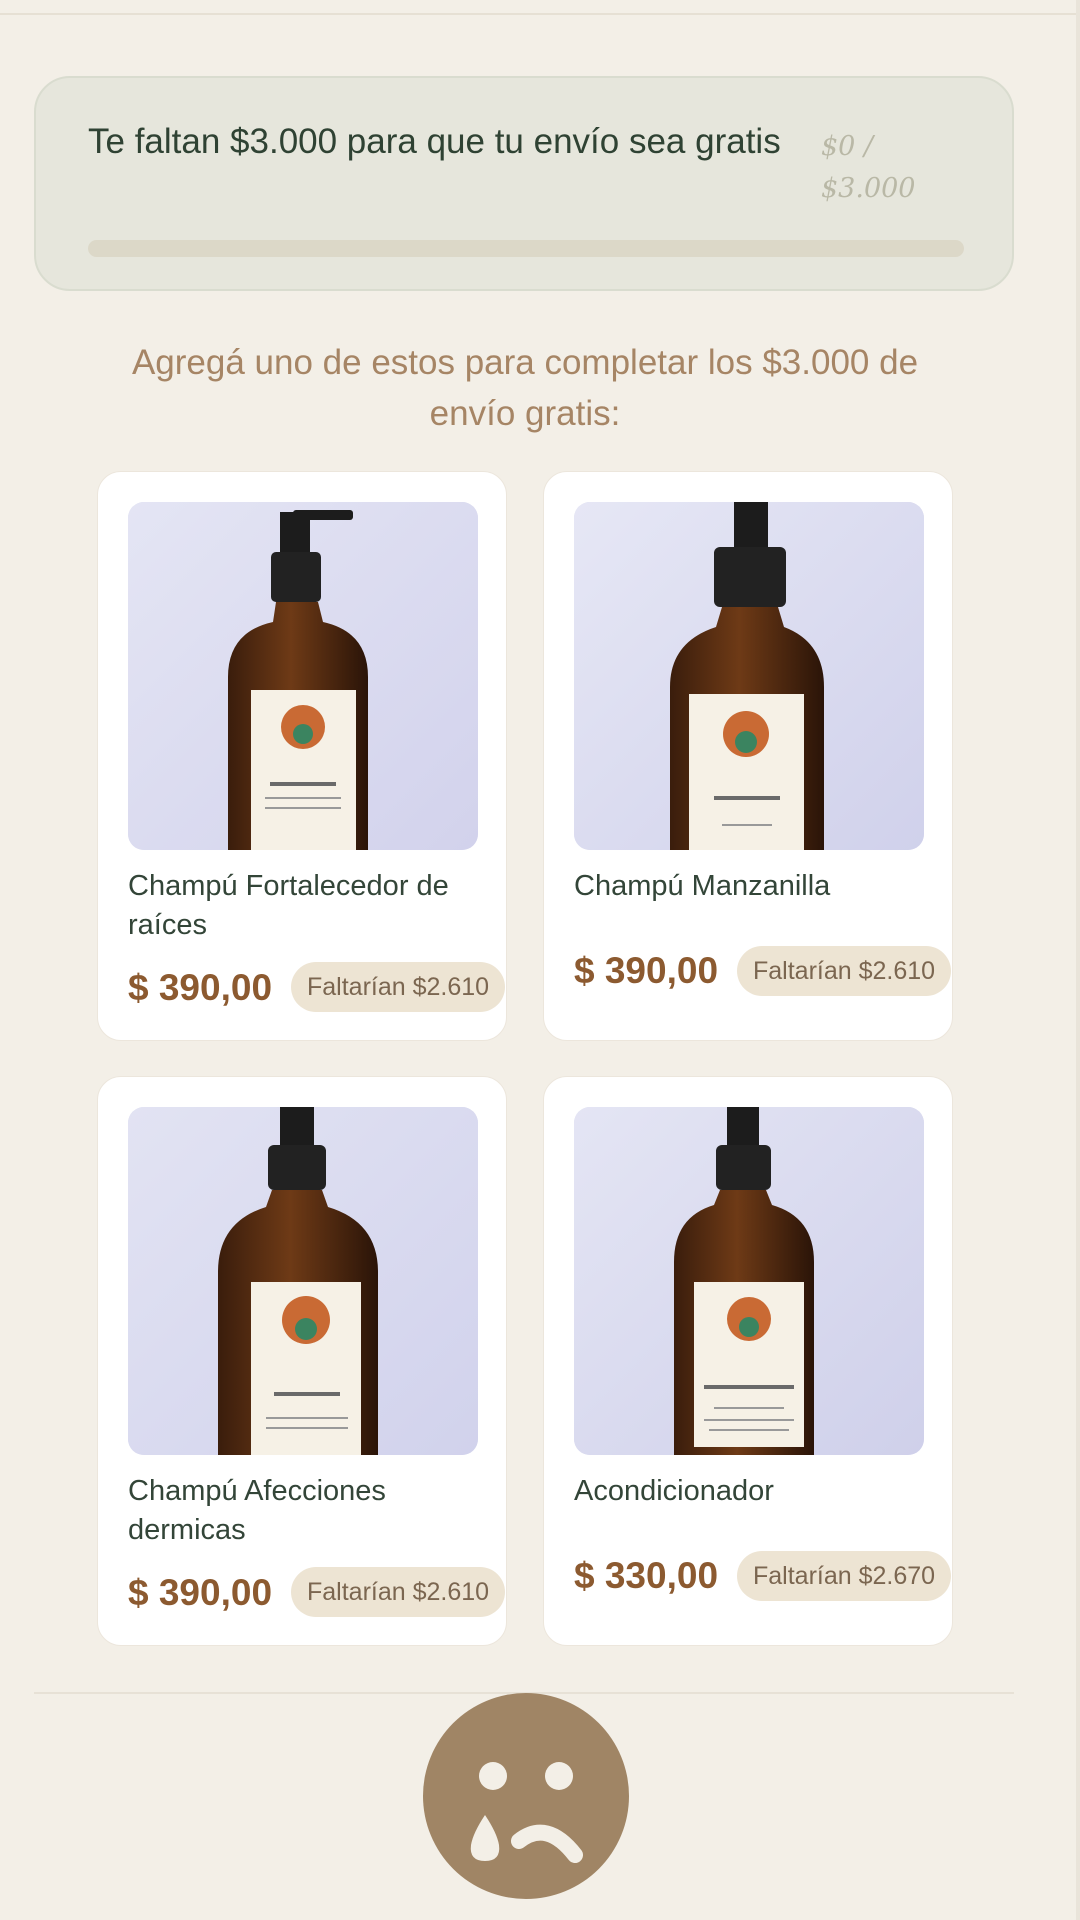  I want to click on product-name: Champú Manzanilla, so click(746, 886).